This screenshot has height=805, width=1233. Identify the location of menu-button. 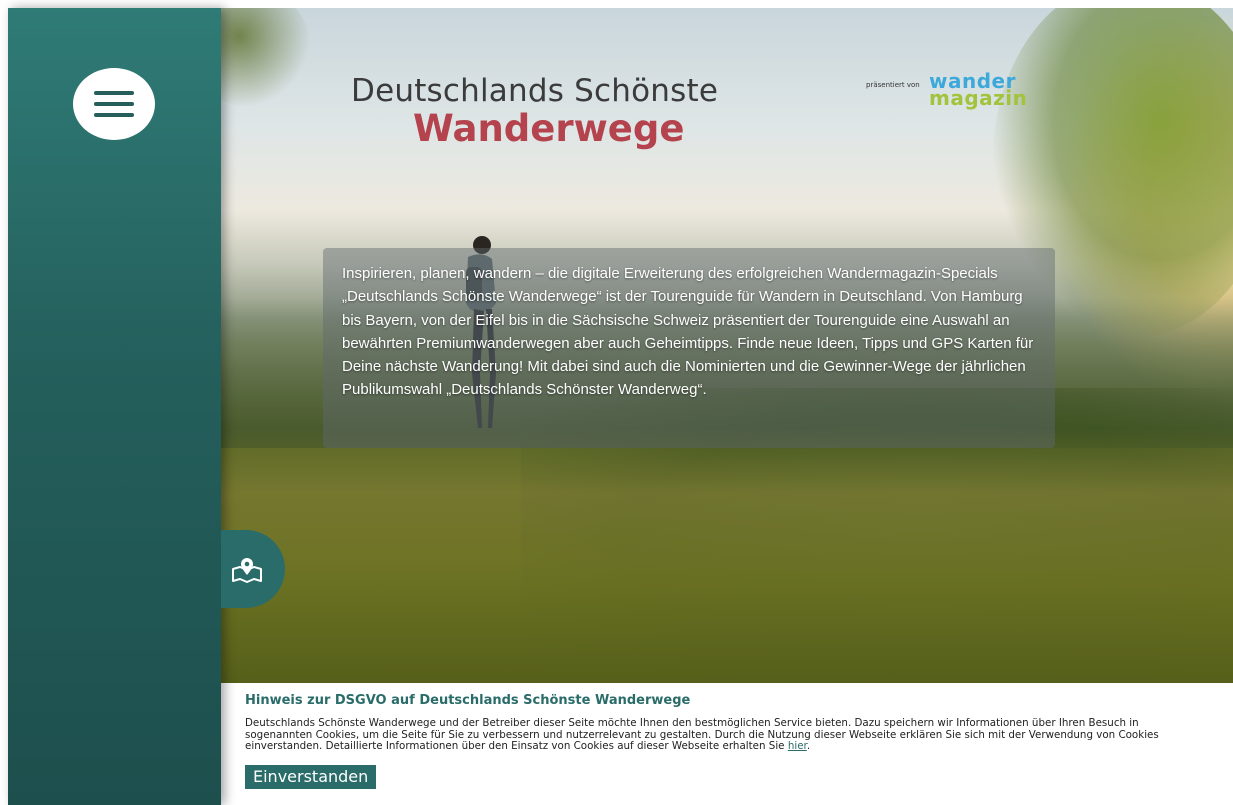
(114, 104).